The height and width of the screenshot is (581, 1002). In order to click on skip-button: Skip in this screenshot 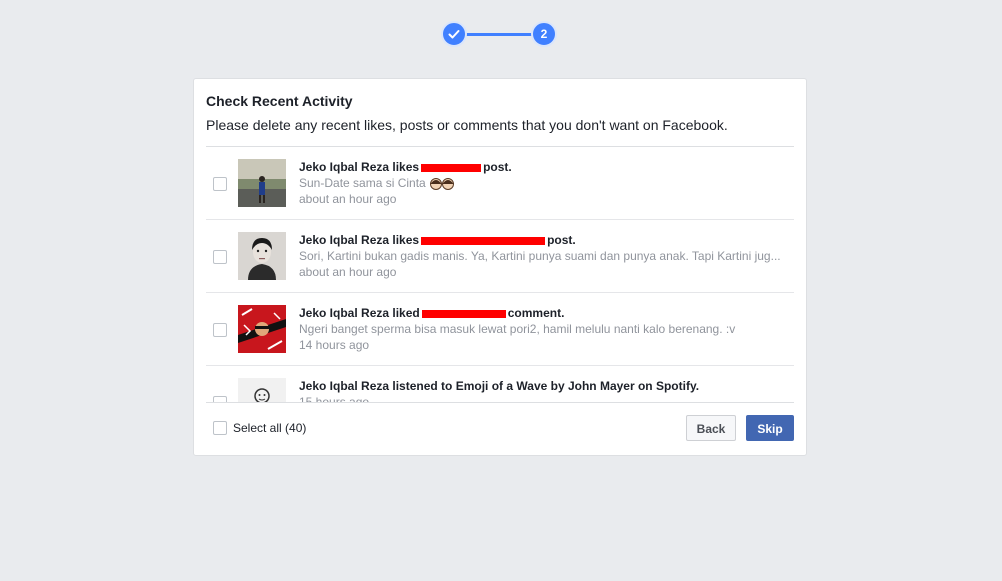, I will do `click(770, 428)`.